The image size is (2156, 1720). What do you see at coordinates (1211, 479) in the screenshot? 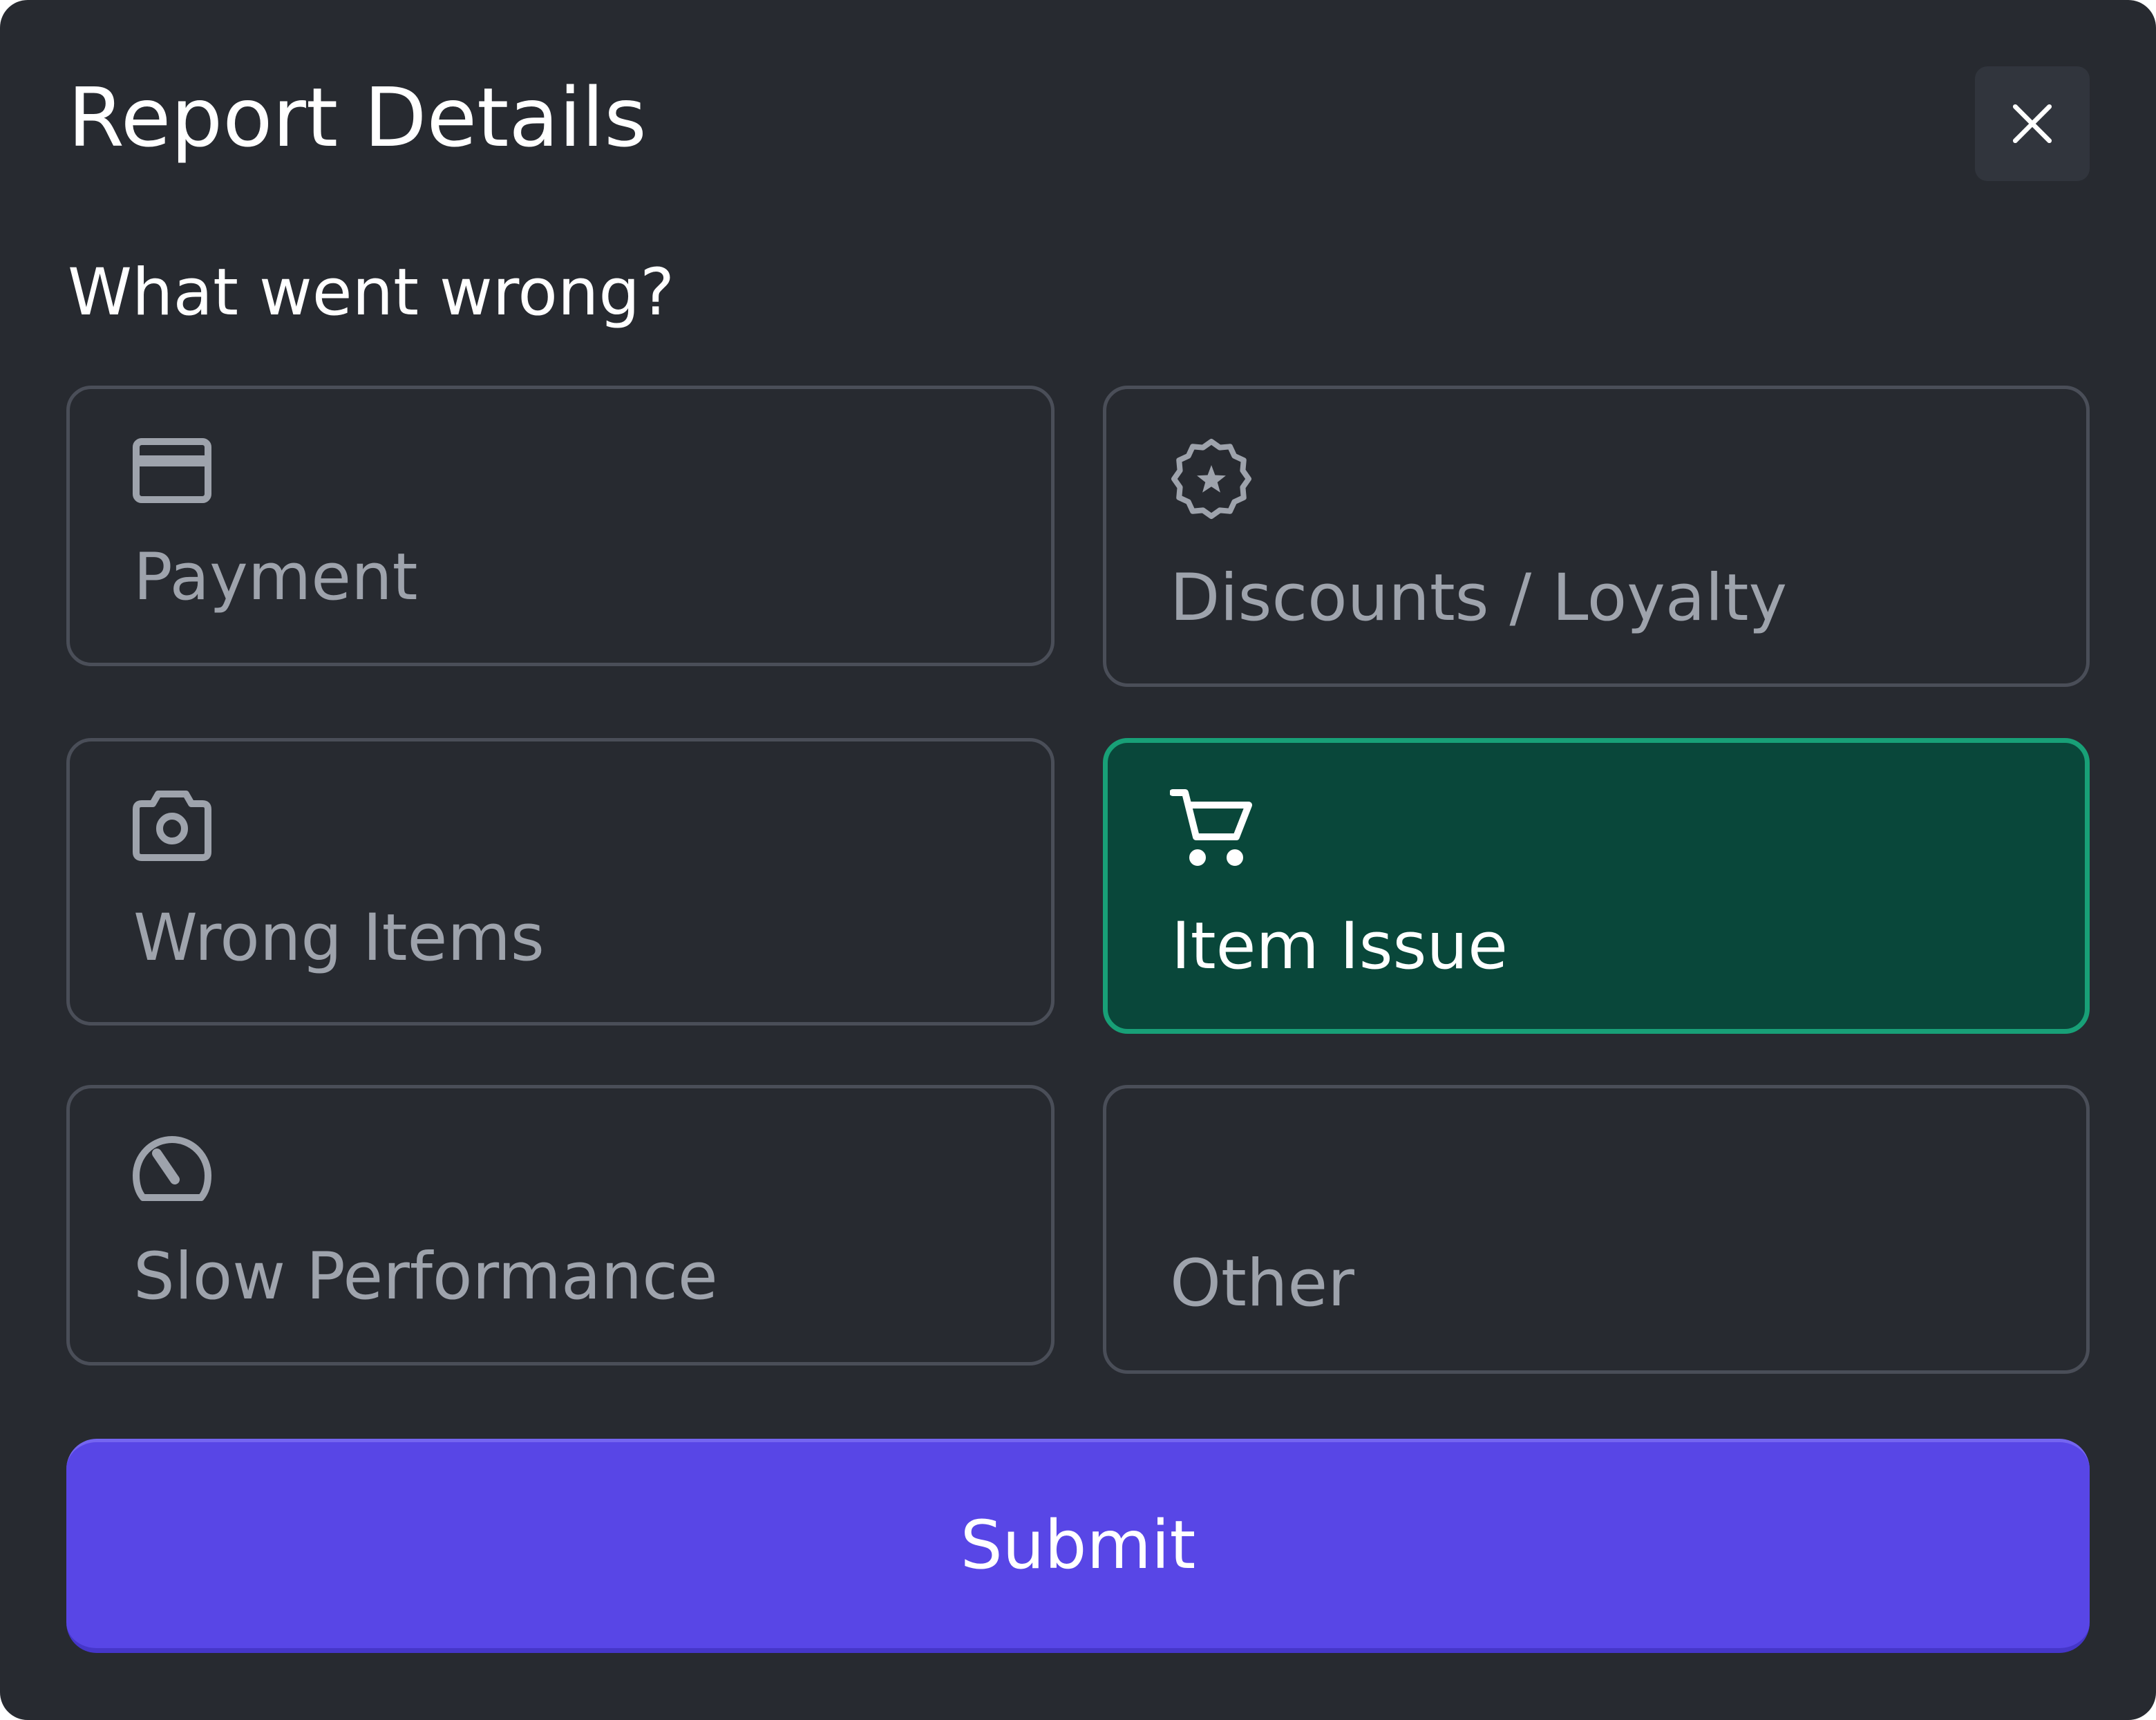
I see `badge-star-icon` at bounding box center [1211, 479].